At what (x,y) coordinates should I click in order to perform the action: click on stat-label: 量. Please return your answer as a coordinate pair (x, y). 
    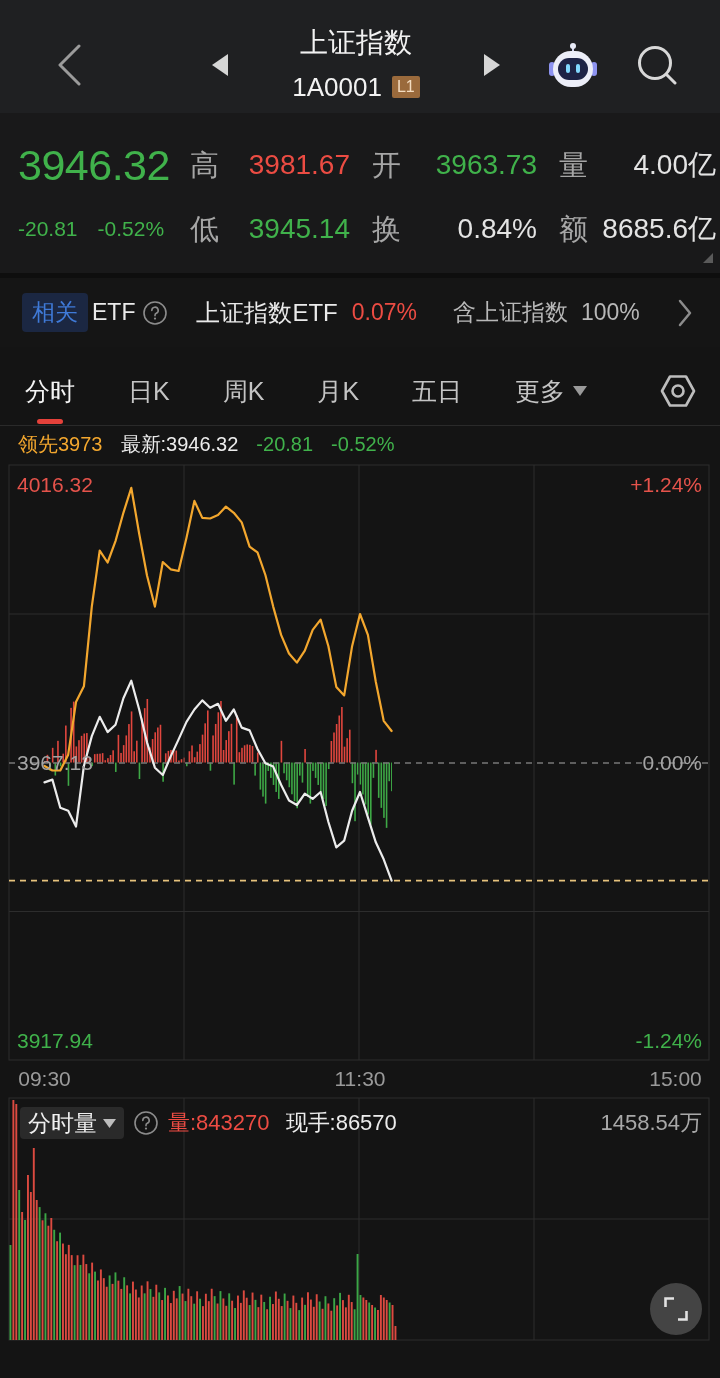
    Looking at the image, I should click on (573, 165).